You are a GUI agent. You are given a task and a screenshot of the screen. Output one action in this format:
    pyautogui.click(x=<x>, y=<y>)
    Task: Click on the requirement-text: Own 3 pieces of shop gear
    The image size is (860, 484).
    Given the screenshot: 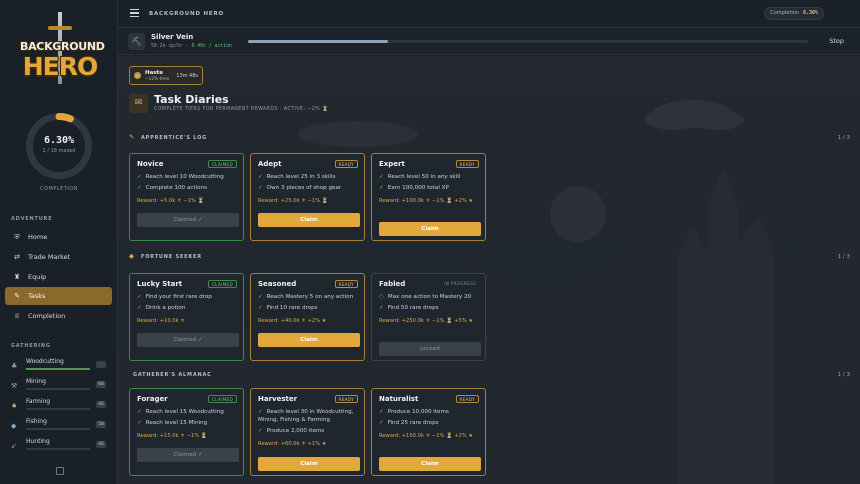 What is the action you would take?
    pyautogui.click(x=304, y=188)
    